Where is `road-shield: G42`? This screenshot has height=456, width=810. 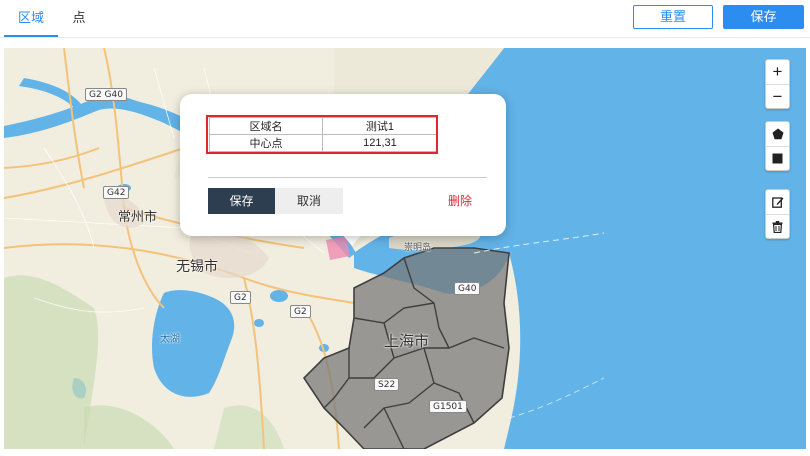 road-shield: G42 is located at coordinates (116, 192).